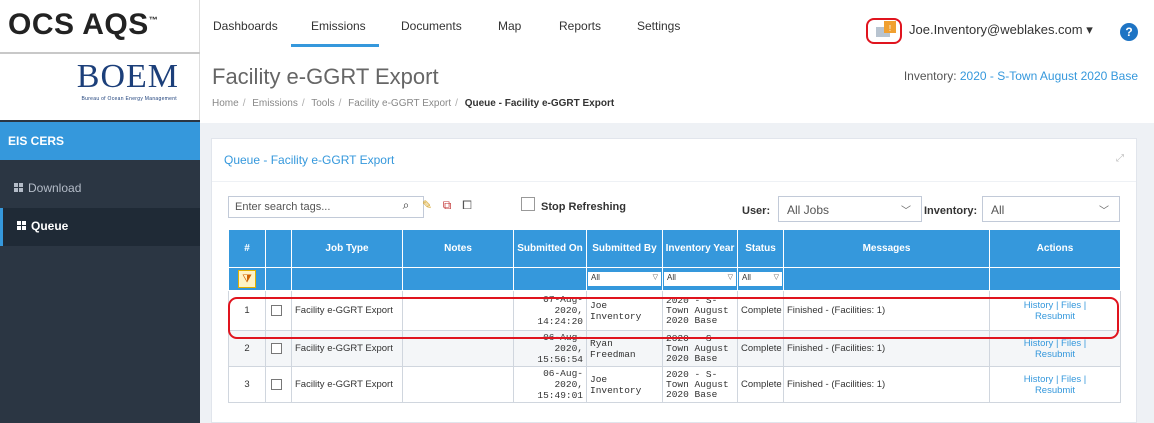  Describe the element at coordinates (887, 29) in the screenshot. I see `notification-icon: !` at that location.